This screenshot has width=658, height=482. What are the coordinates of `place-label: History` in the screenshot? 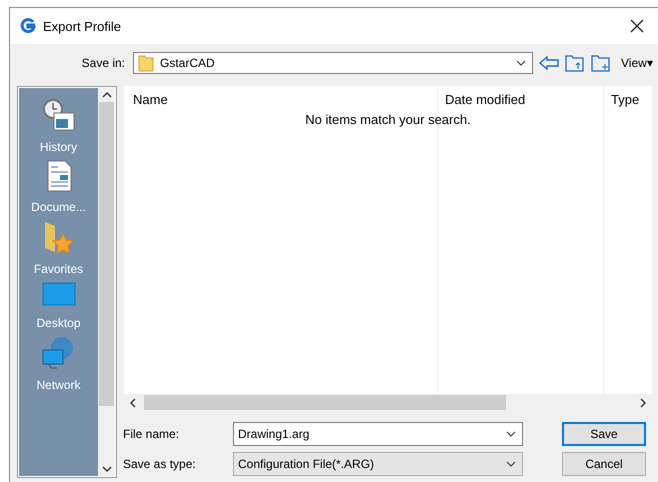 It's located at (59, 147).